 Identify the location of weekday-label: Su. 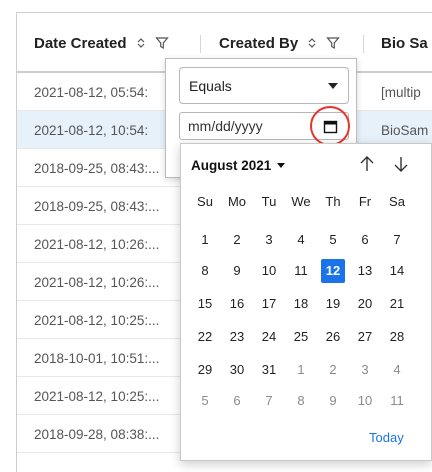
(205, 201).